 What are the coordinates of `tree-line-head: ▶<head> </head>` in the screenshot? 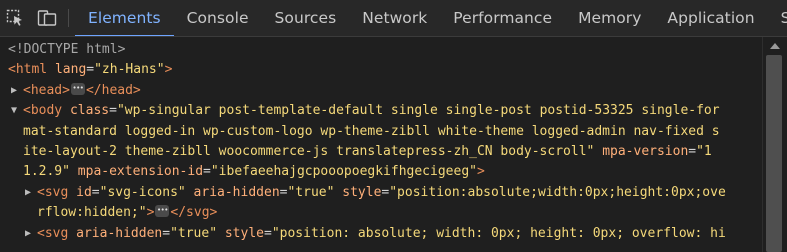 It's located at (381, 89).